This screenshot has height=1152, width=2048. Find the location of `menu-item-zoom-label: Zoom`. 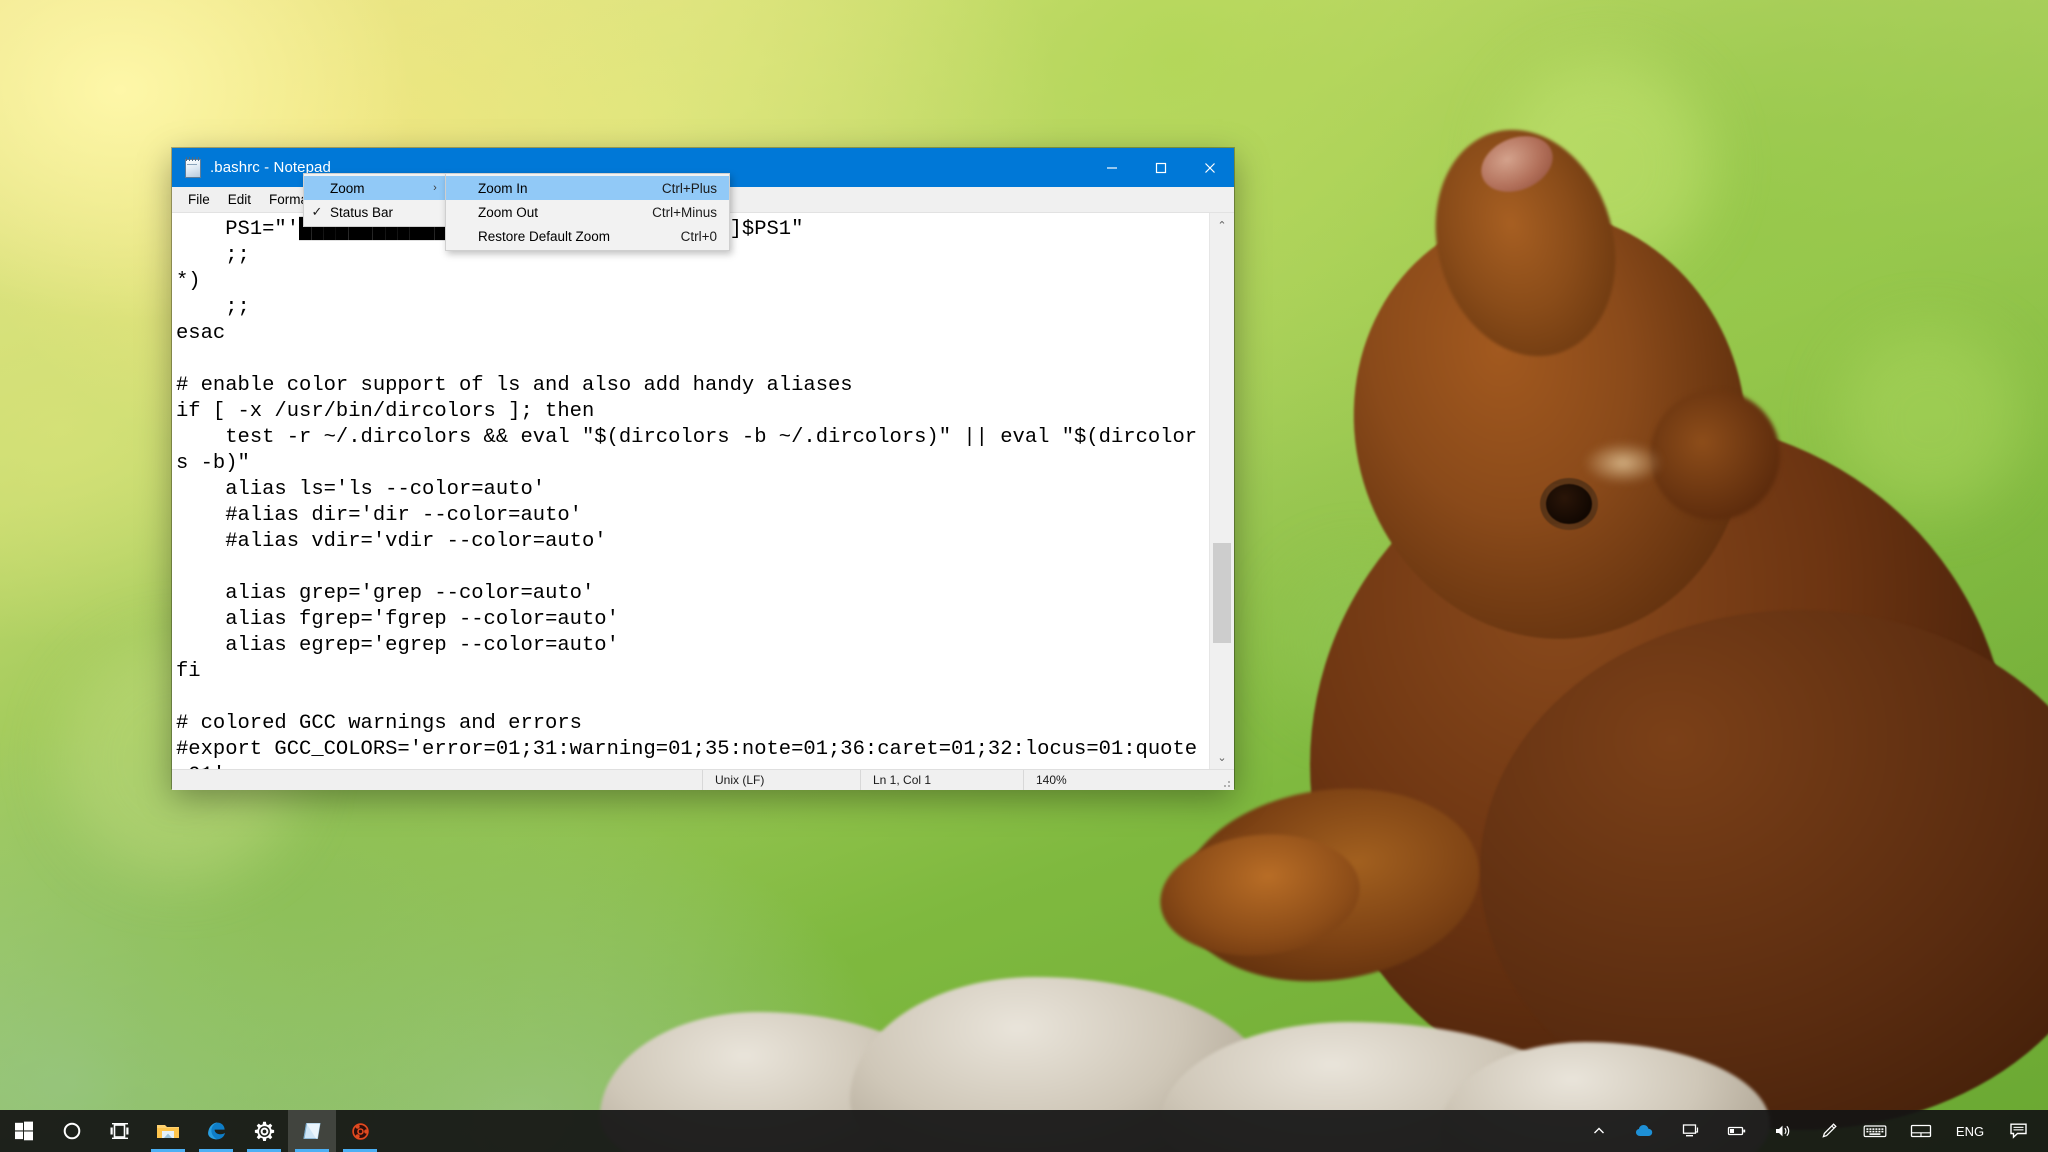

menu-item-zoom-label: Zoom is located at coordinates (347, 188).